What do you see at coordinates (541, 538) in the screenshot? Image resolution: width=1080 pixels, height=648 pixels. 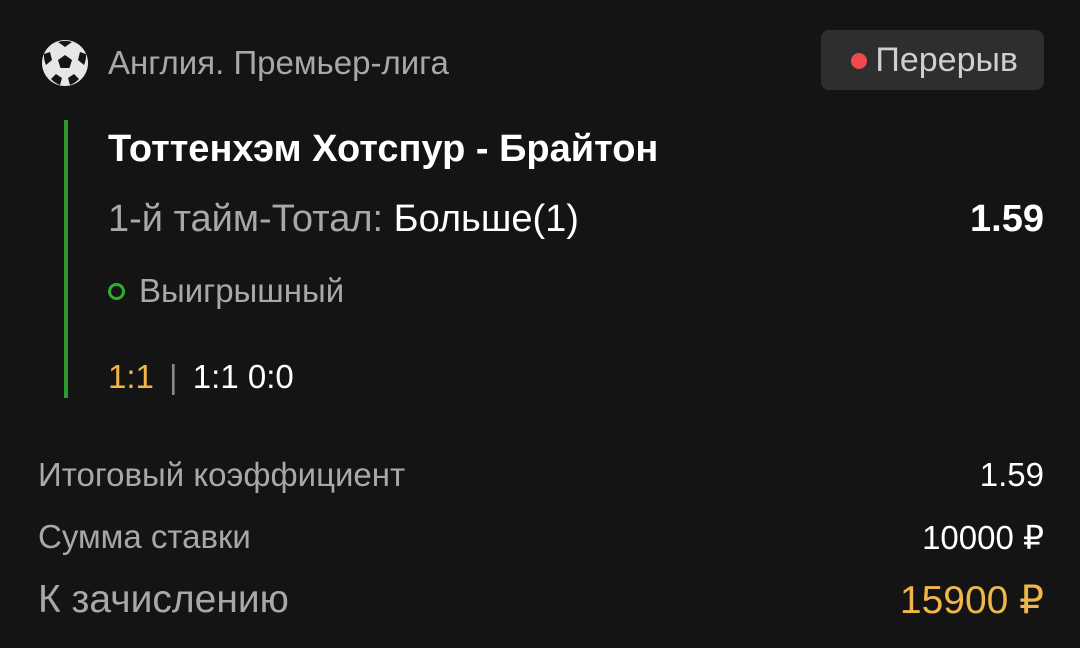 I see `stake-row: Сумма ставки 10000 ₽` at bounding box center [541, 538].